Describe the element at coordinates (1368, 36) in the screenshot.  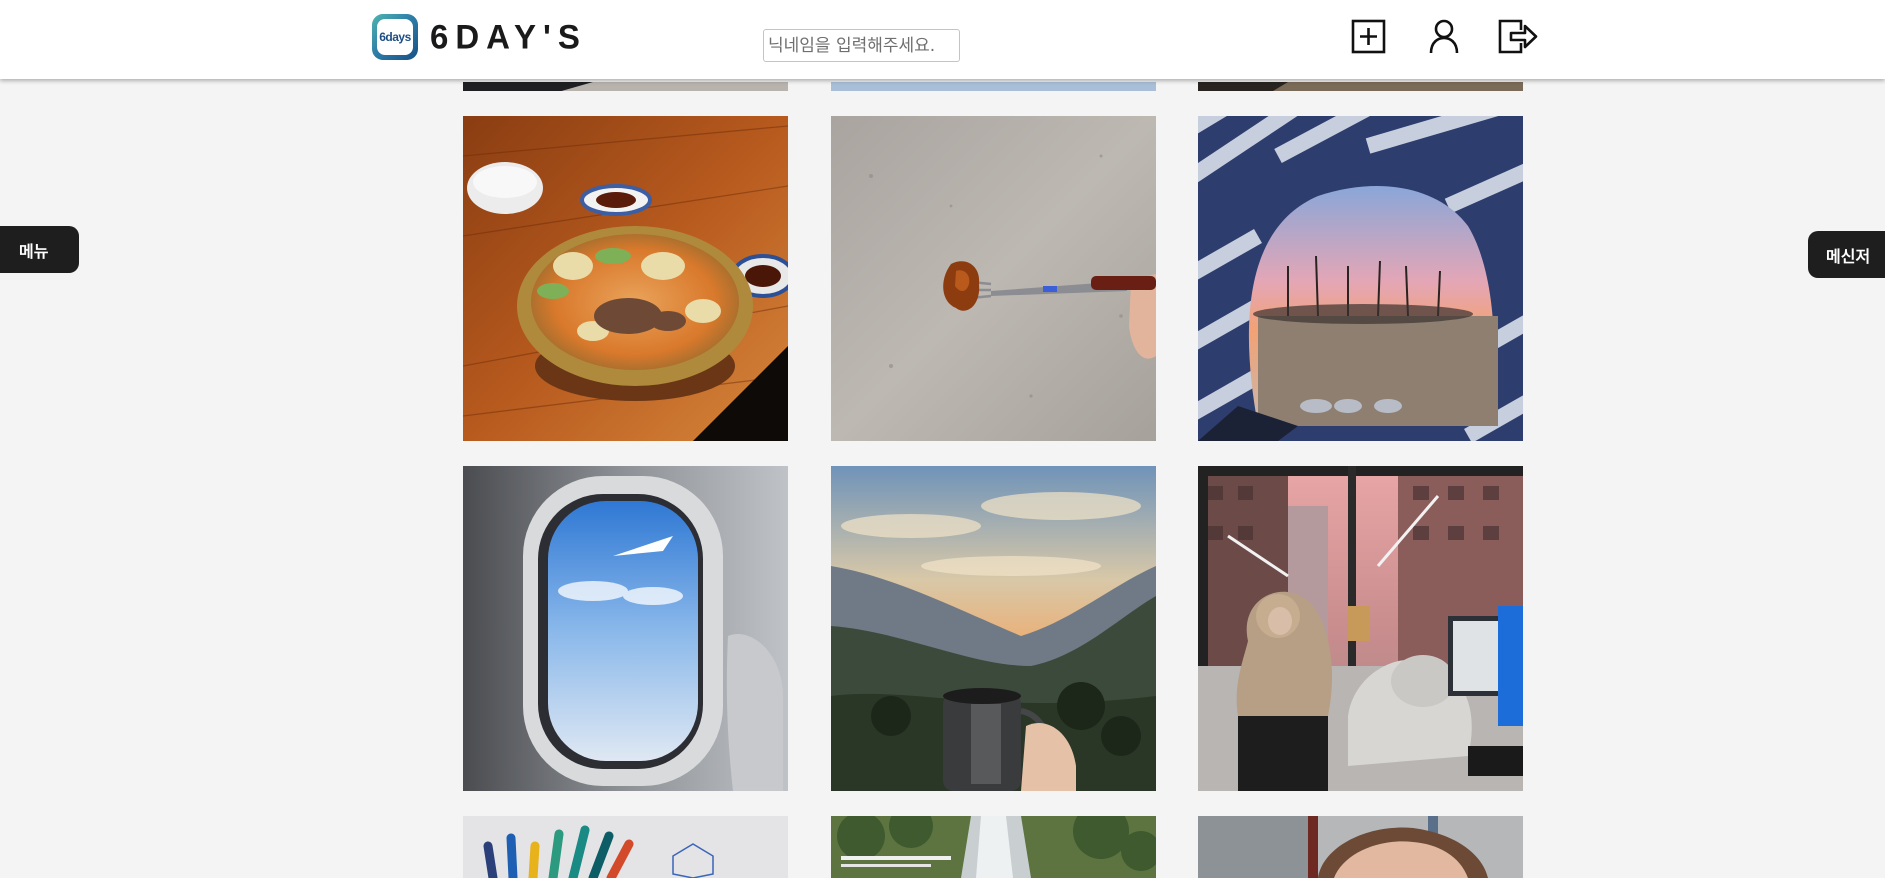
I see `add-post-icon` at that location.